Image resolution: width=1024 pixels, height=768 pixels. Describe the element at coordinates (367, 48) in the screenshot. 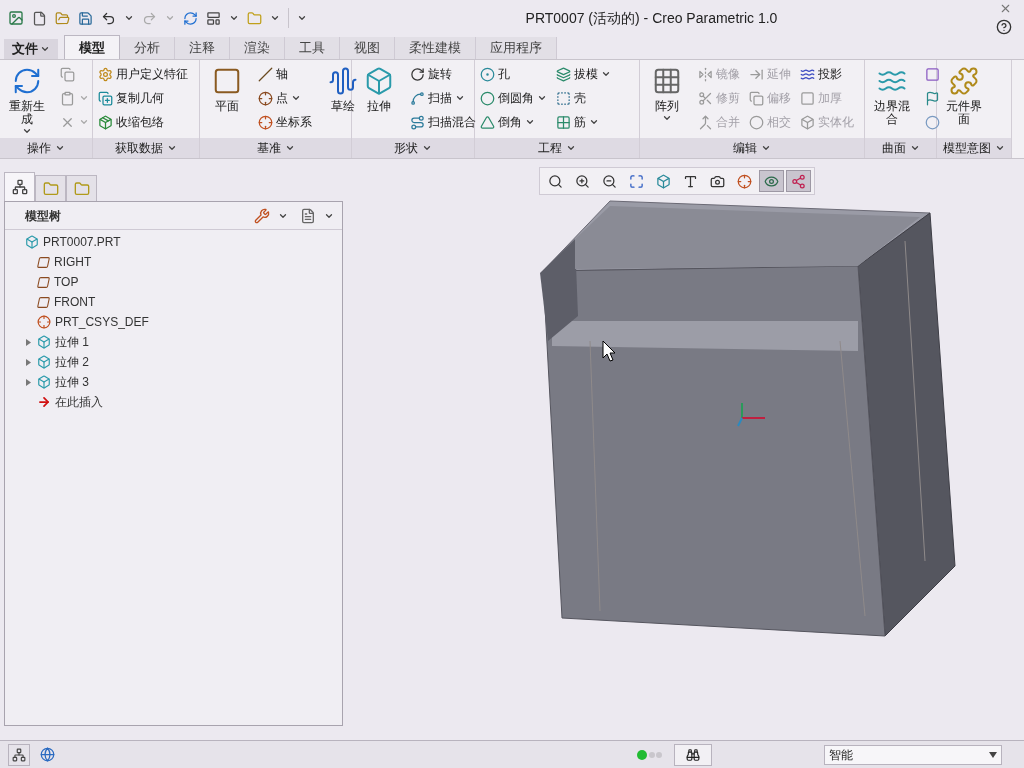

I see `ribbon-tab: 视图` at that location.